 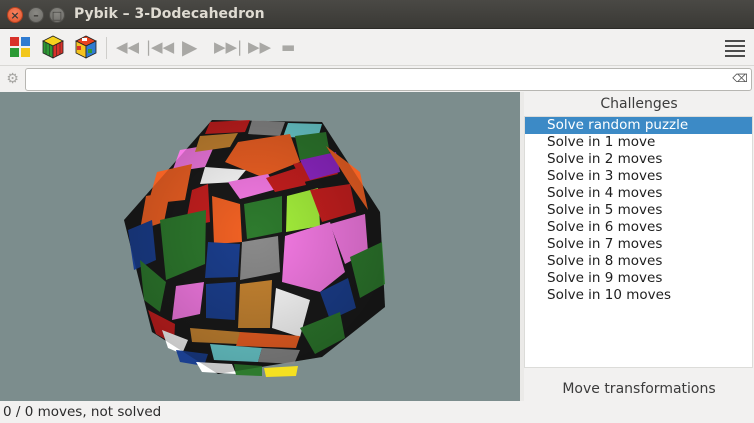 I want to click on new-random-icon, so click(x=86, y=47).